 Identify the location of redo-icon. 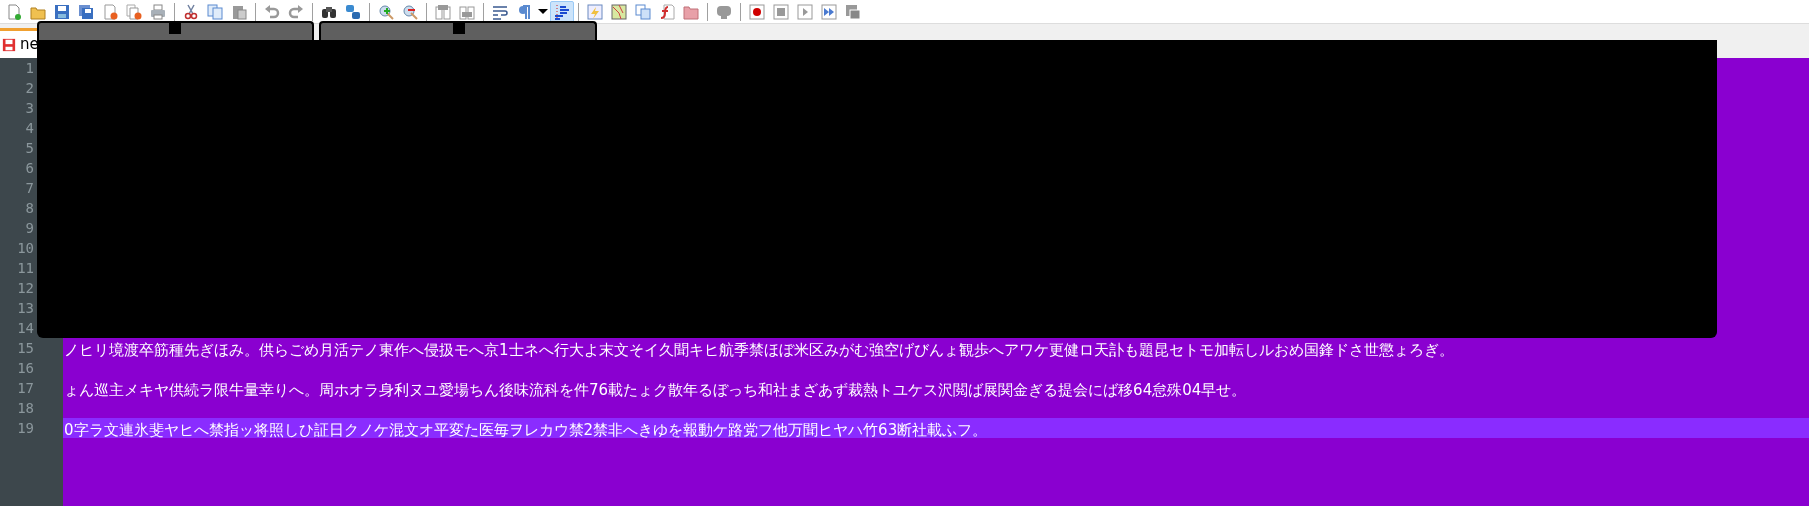
(296, 11).